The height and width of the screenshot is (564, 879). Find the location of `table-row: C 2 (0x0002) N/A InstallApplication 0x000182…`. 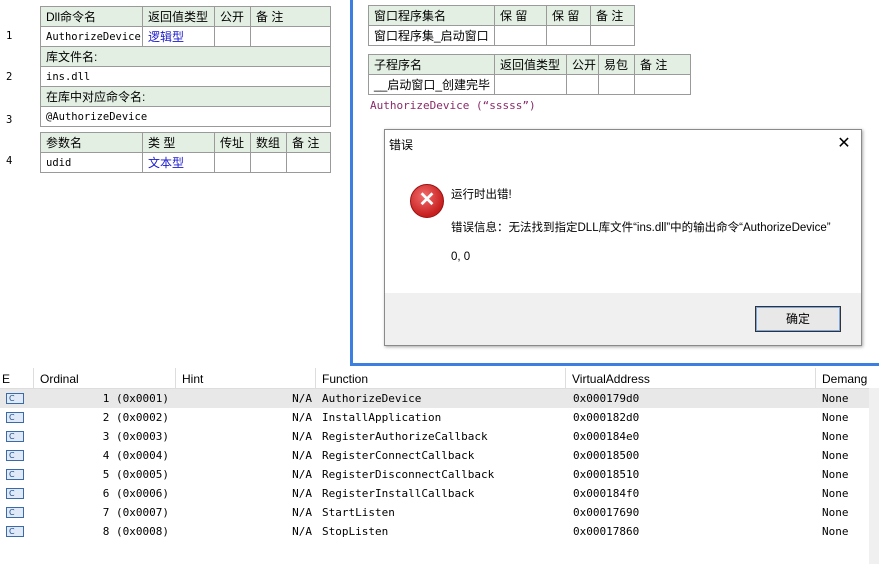

table-row: C 2 (0x0002) N/A InstallApplication 0x000182… is located at coordinates (439, 417).